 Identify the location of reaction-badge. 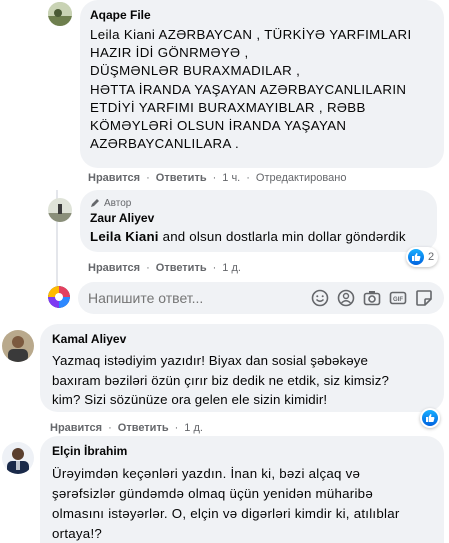
(430, 418).